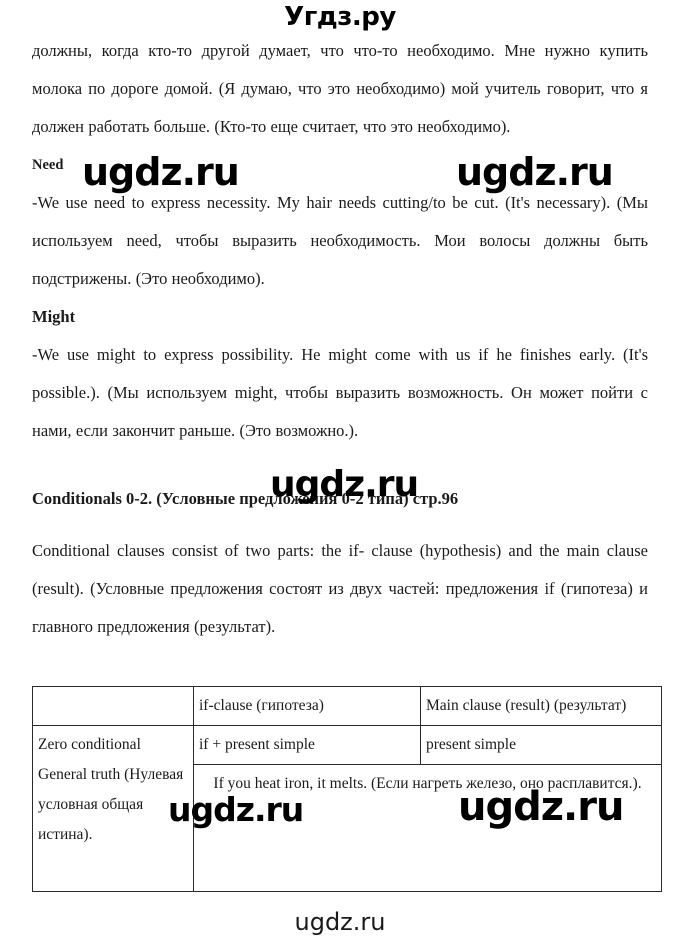 The image size is (680, 946). Describe the element at coordinates (54, 316) in the screenshot. I see `section-heading-might: Might` at that location.